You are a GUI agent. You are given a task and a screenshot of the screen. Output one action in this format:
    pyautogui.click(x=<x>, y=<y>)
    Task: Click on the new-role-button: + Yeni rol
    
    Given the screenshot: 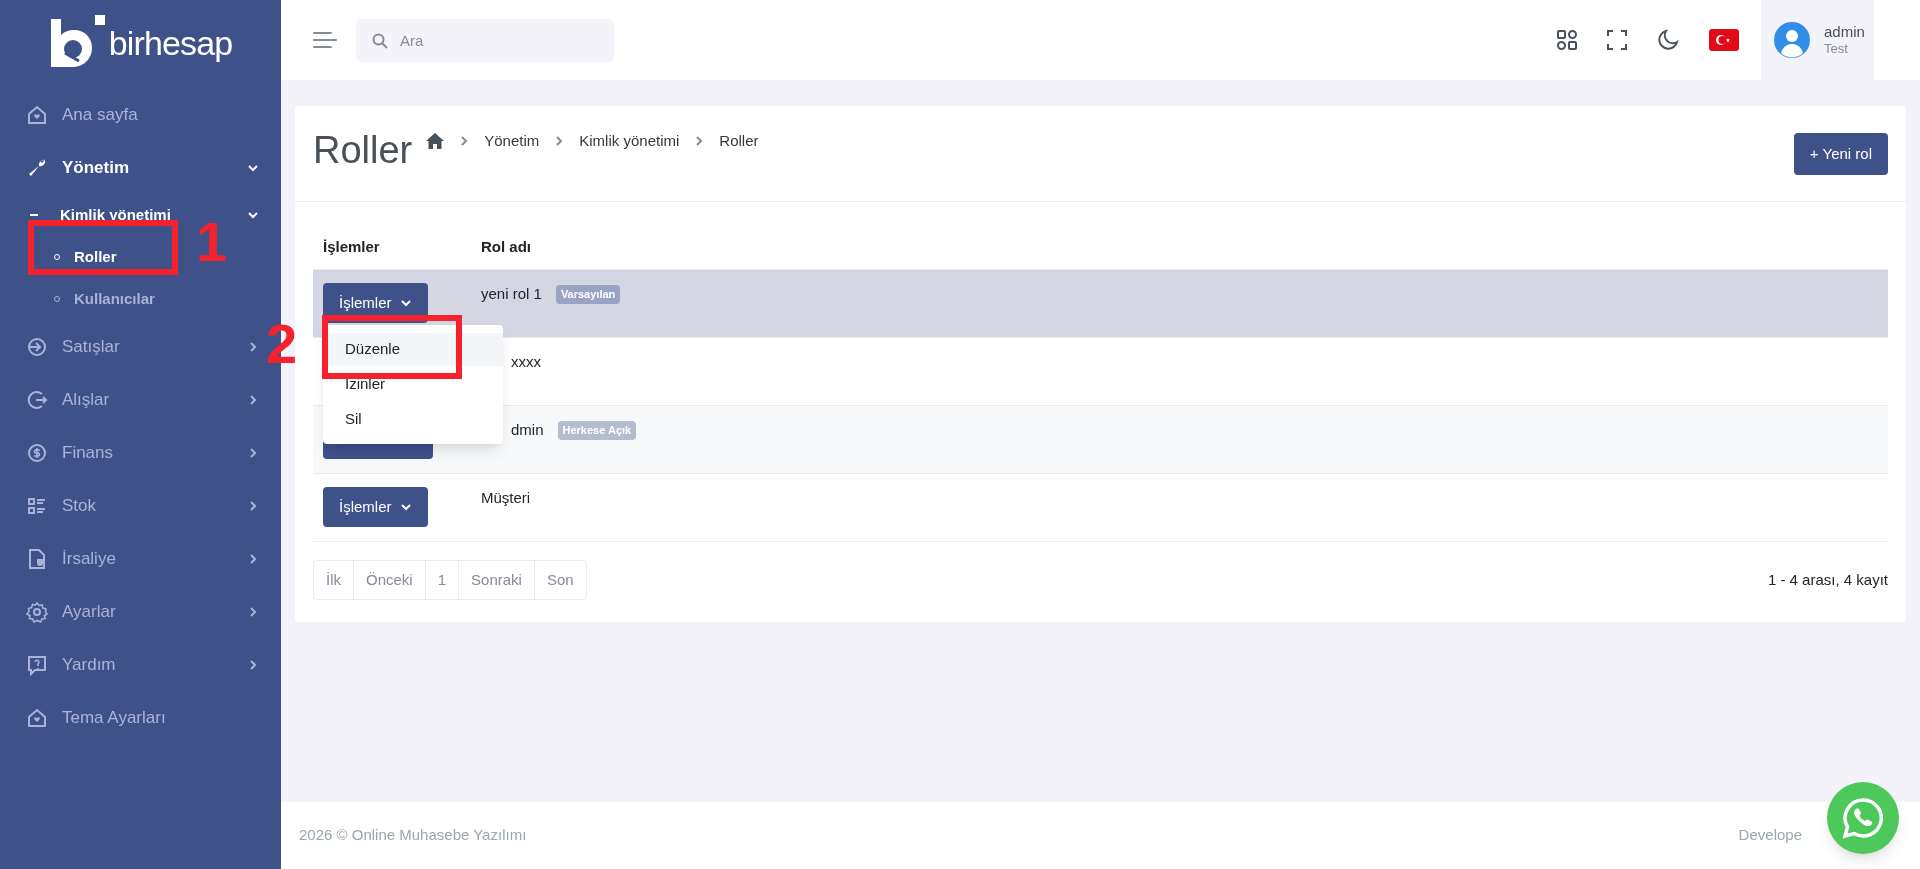 What is the action you would take?
    pyautogui.click(x=1840, y=154)
    